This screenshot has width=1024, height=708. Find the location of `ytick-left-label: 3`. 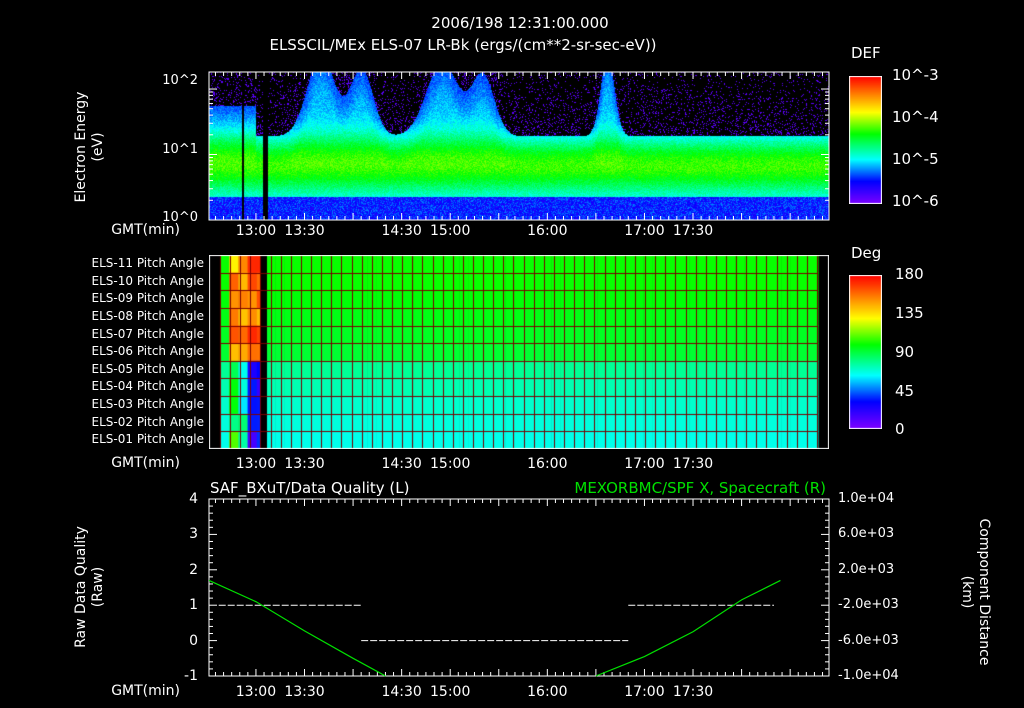

ytick-left-label: 3 is located at coordinates (193, 534).